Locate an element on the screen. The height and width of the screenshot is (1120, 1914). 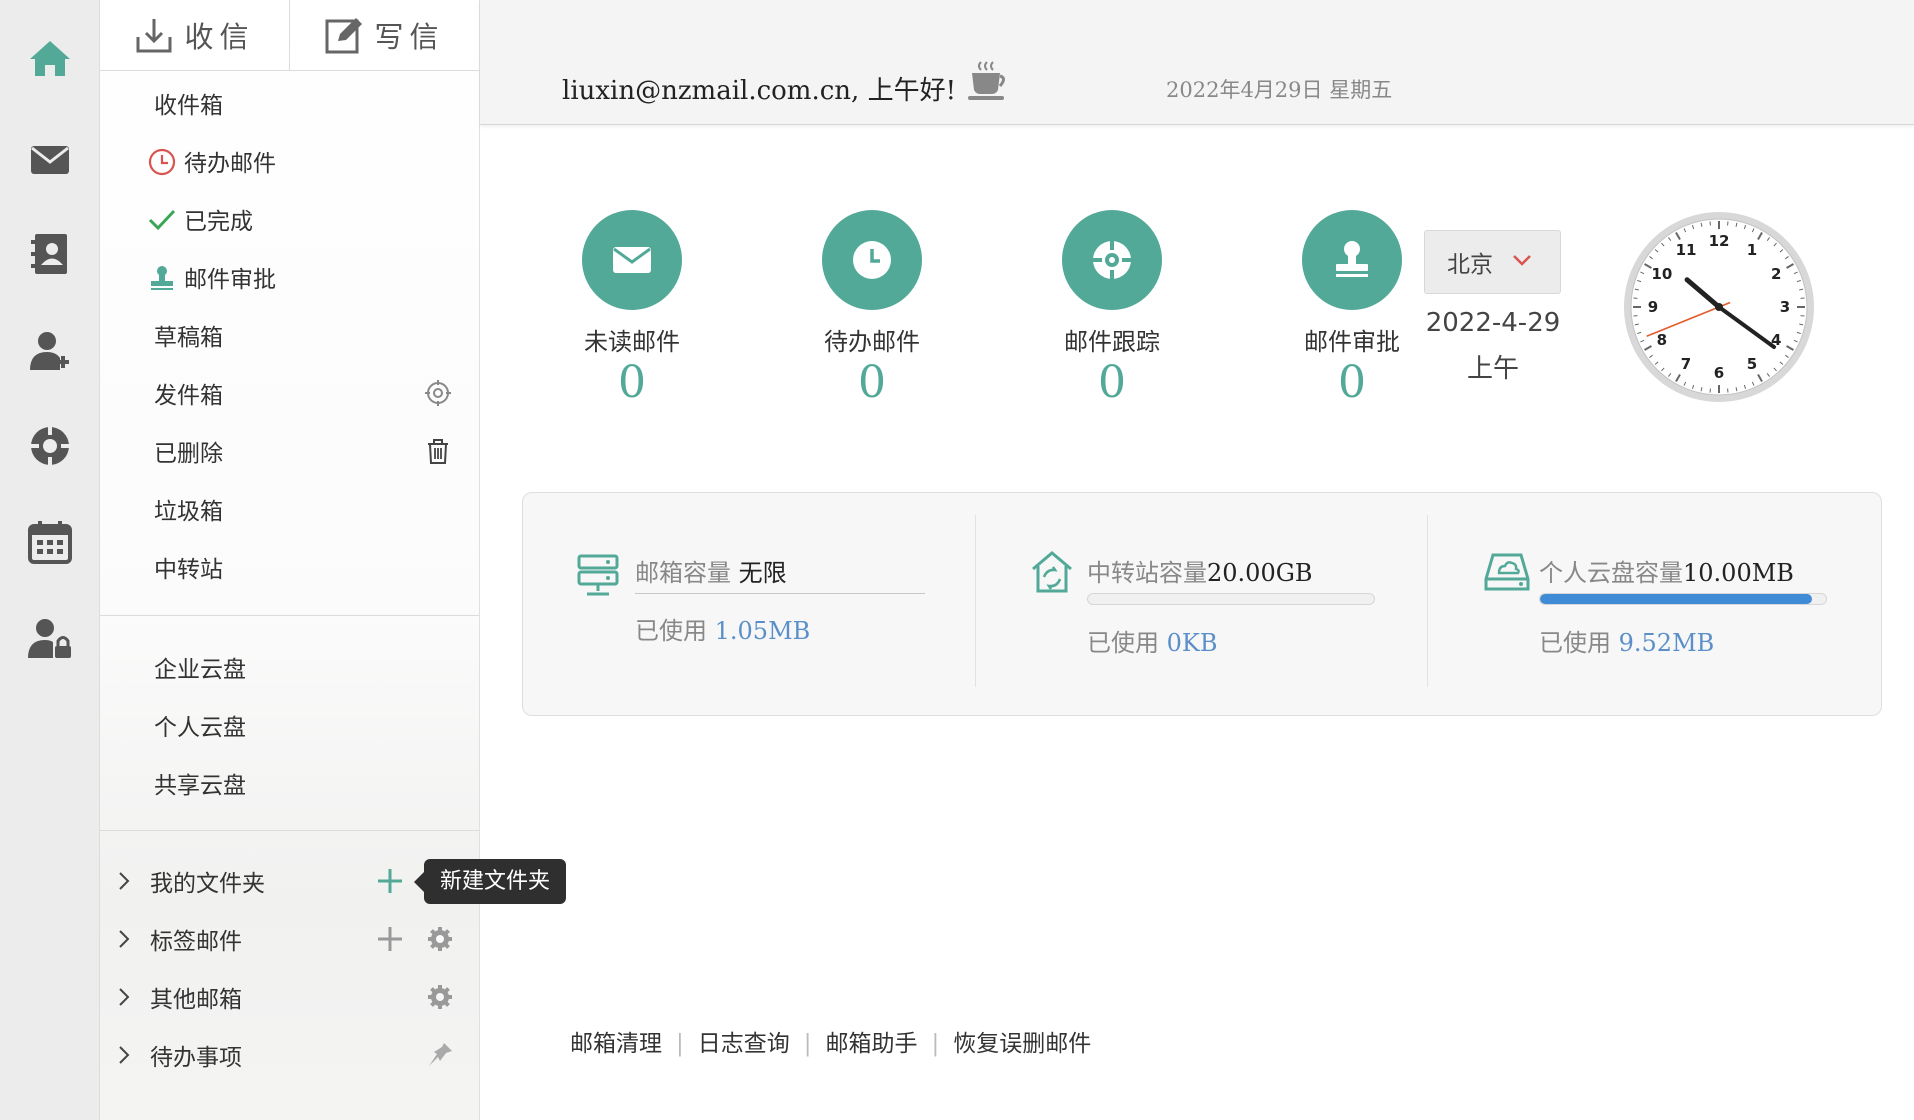
folder-deleted: 已删除 is located at coordinates (289, 451).